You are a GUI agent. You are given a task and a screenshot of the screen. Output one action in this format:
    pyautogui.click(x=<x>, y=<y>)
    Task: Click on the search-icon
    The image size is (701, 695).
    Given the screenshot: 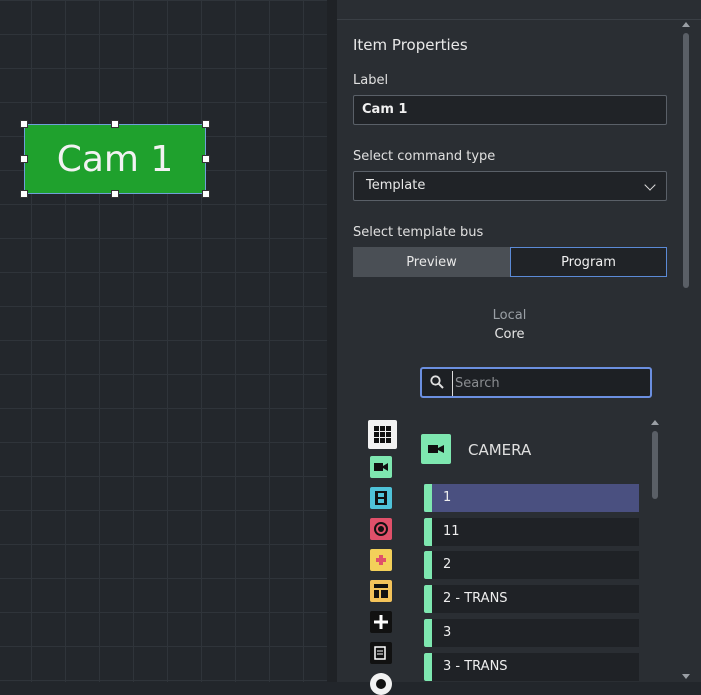 What is the action you would take?
    pyautogui.click(x=437, y=382)
    